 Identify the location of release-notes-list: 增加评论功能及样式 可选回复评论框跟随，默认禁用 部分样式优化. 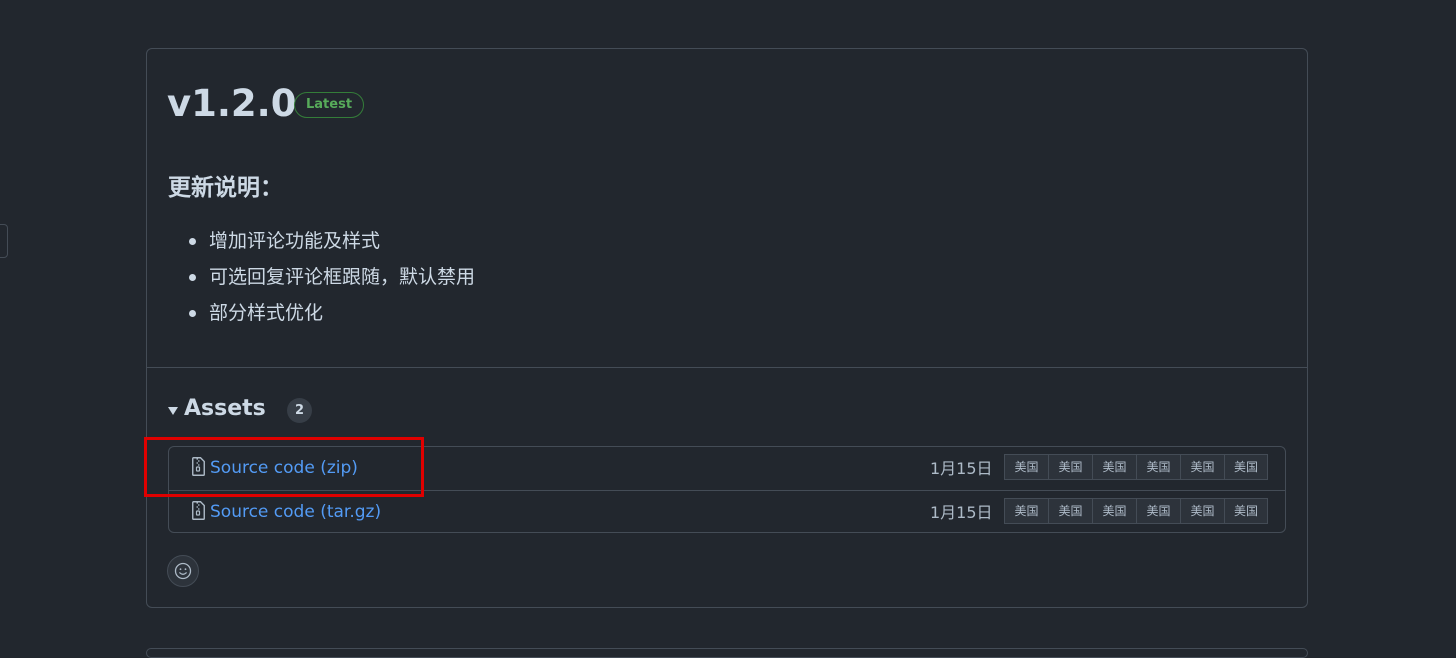
(332, 279).